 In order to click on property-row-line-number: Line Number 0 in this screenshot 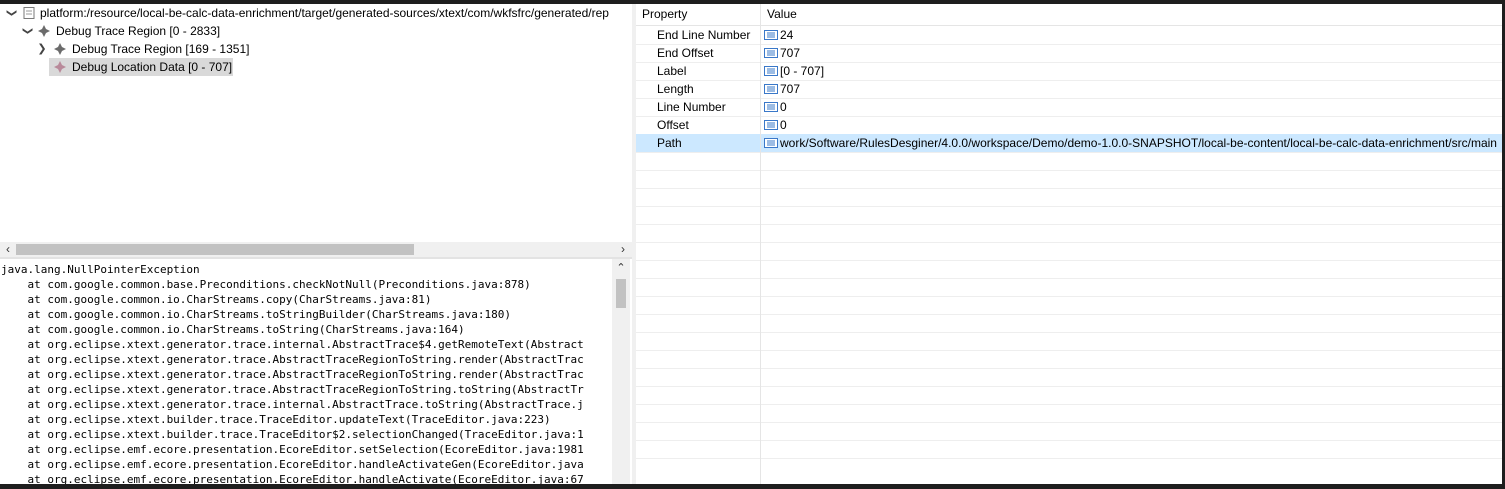, I will do `click(1069, 107)`.